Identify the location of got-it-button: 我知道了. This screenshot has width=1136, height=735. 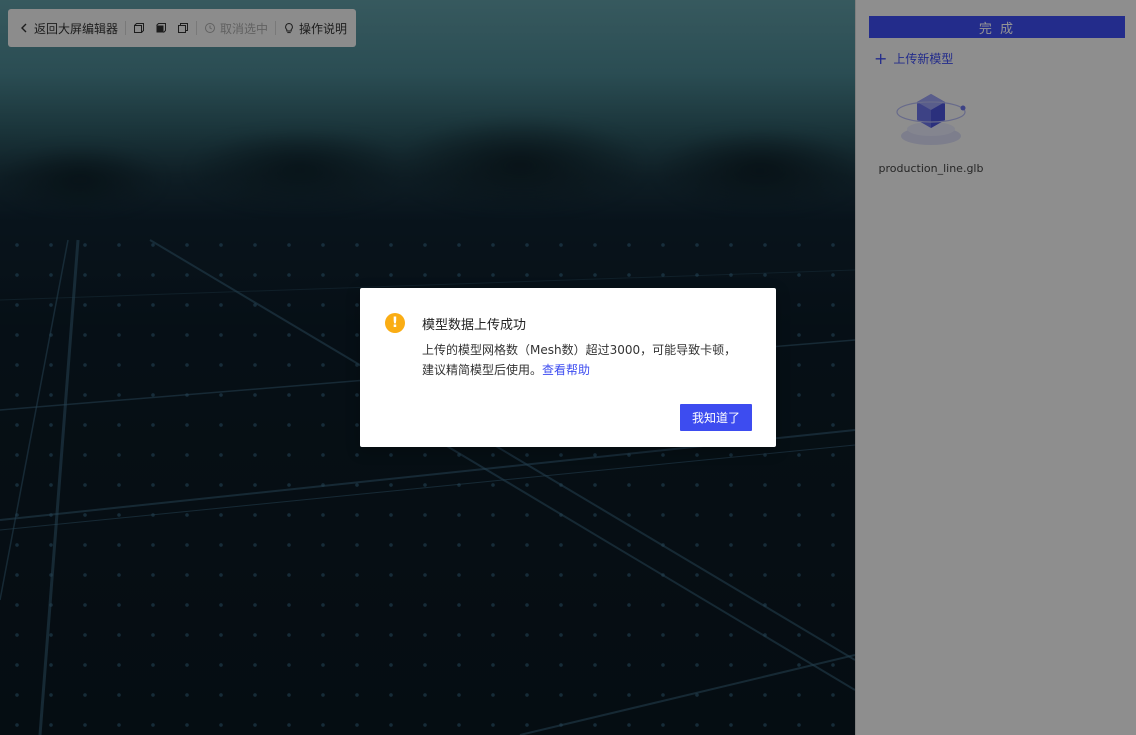
(716, 417).